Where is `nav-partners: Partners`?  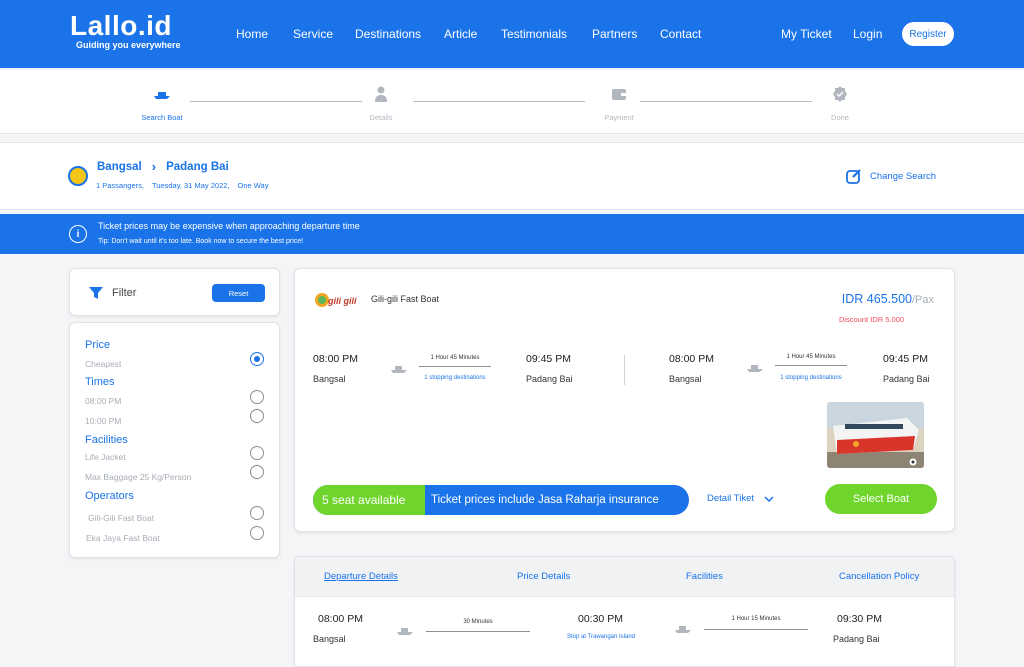 nav-partners: Partners is located at coordinates (614, 34).